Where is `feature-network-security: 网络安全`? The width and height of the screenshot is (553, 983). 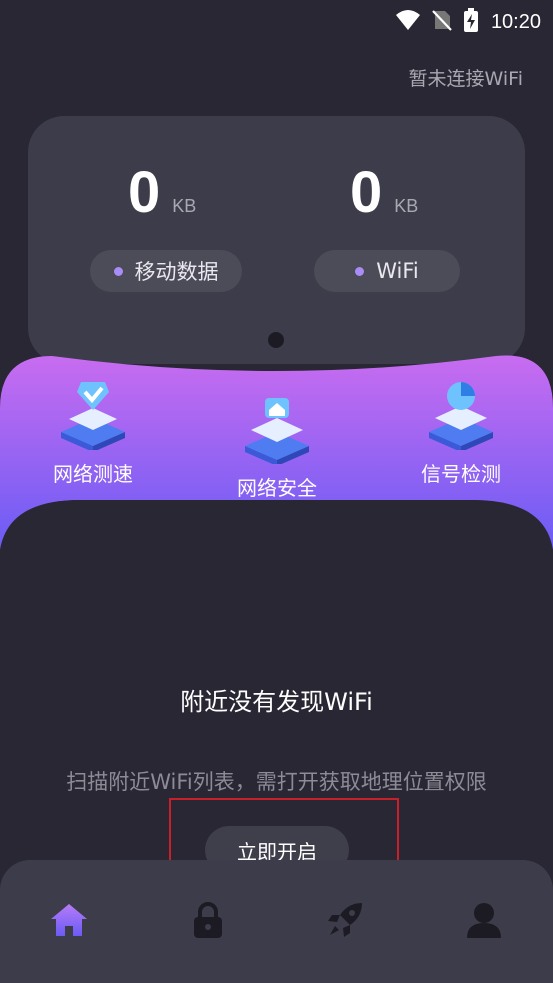
feature-network-security: 网络安全 is located at coordinates (277, 446).